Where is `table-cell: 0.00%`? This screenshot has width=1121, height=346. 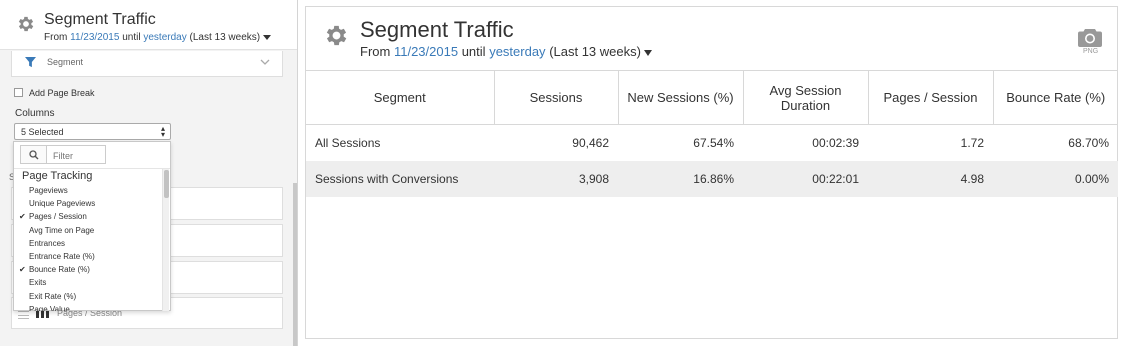 table-cell: 0.00% is located at coordinates (1055, 178).